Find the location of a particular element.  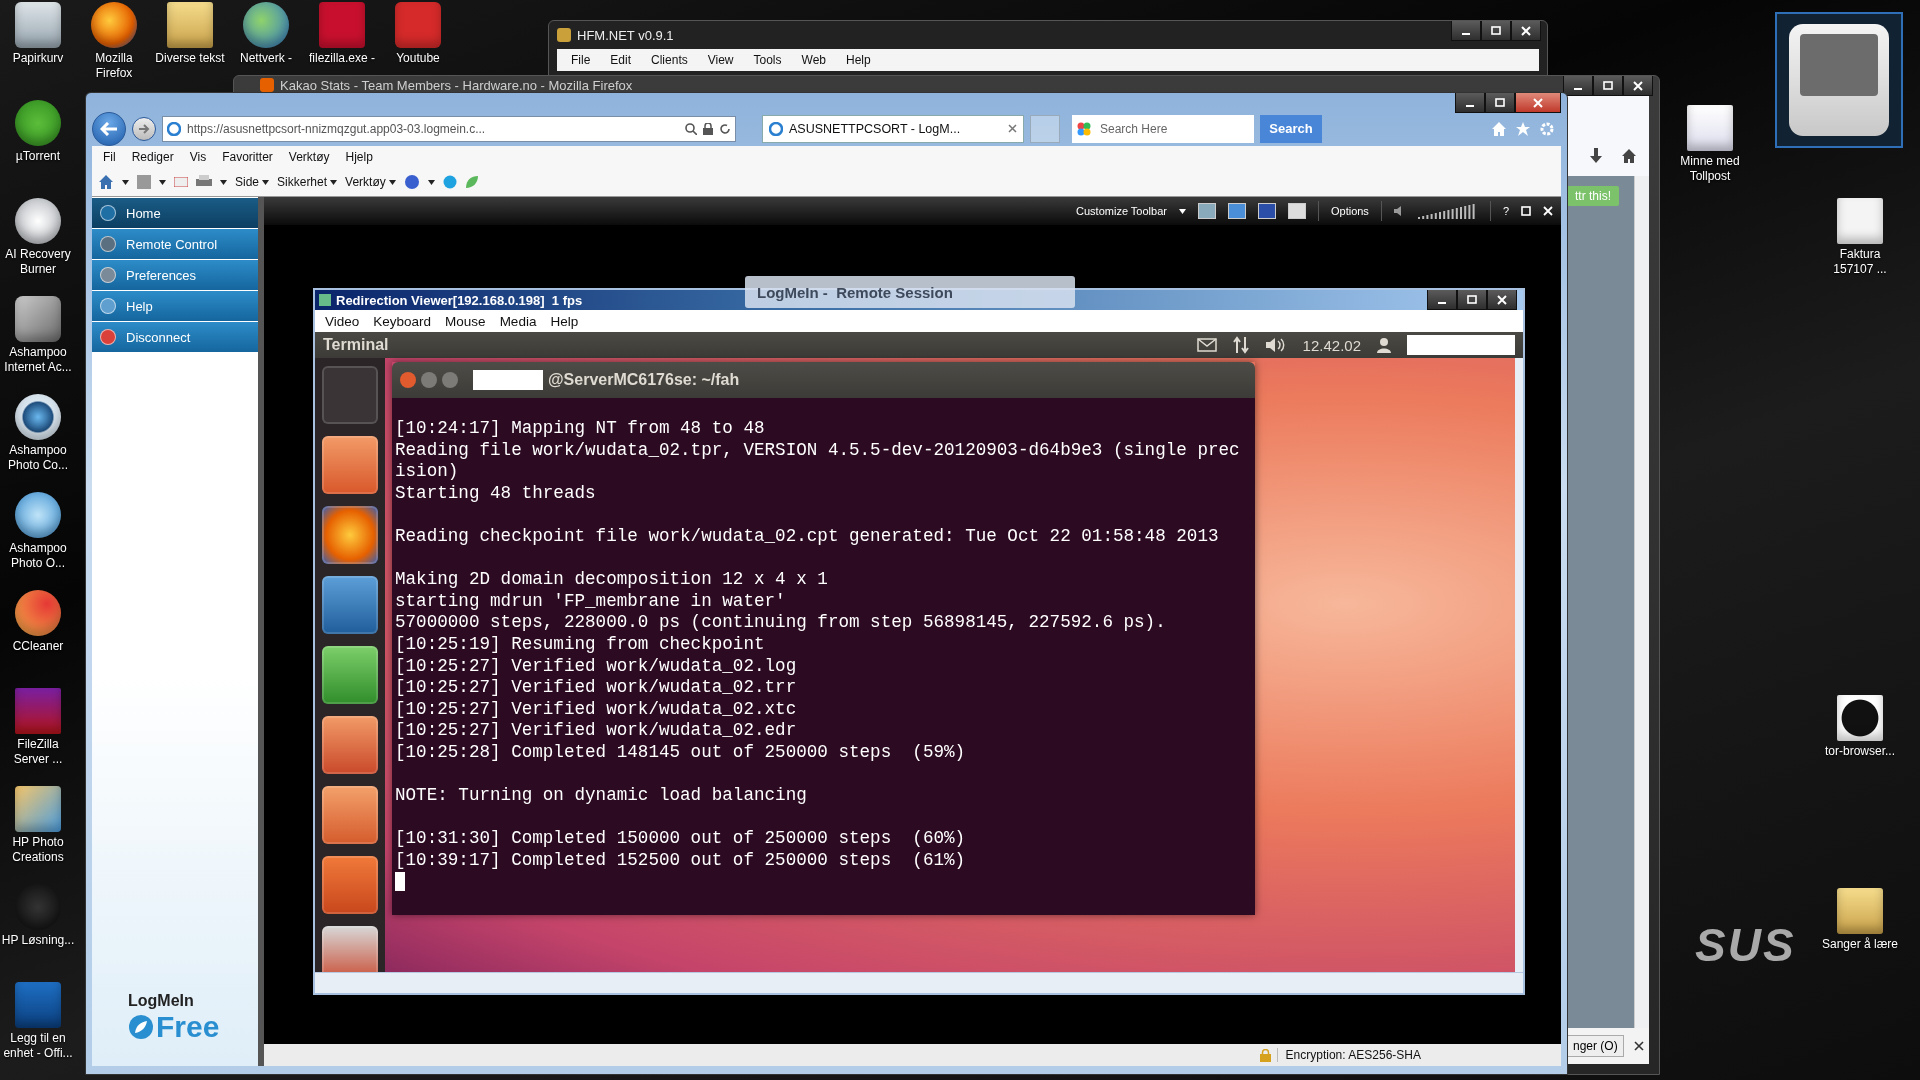

refresh-icon is located at coordinates (725, 128).